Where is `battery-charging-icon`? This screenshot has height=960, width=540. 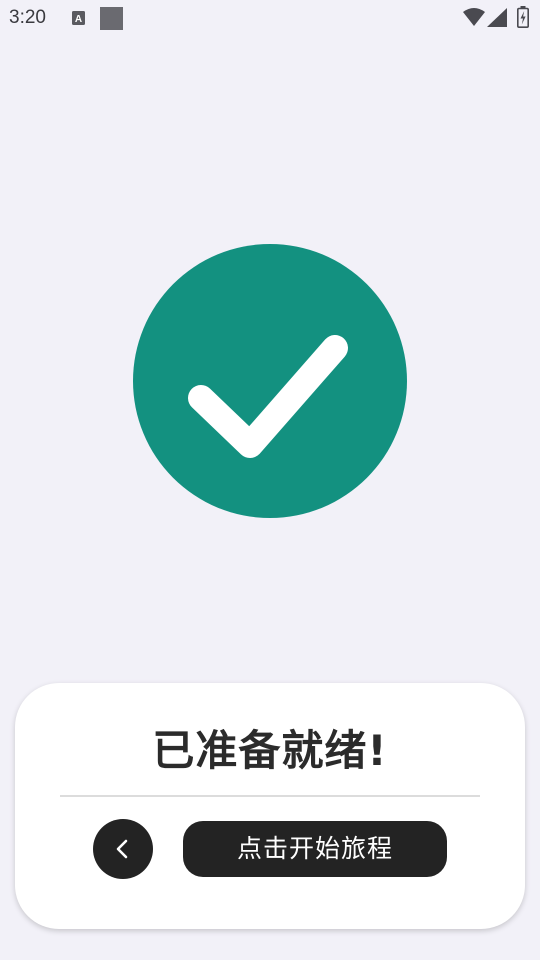
battery-charging-icon is located at coordinates (523, 17).